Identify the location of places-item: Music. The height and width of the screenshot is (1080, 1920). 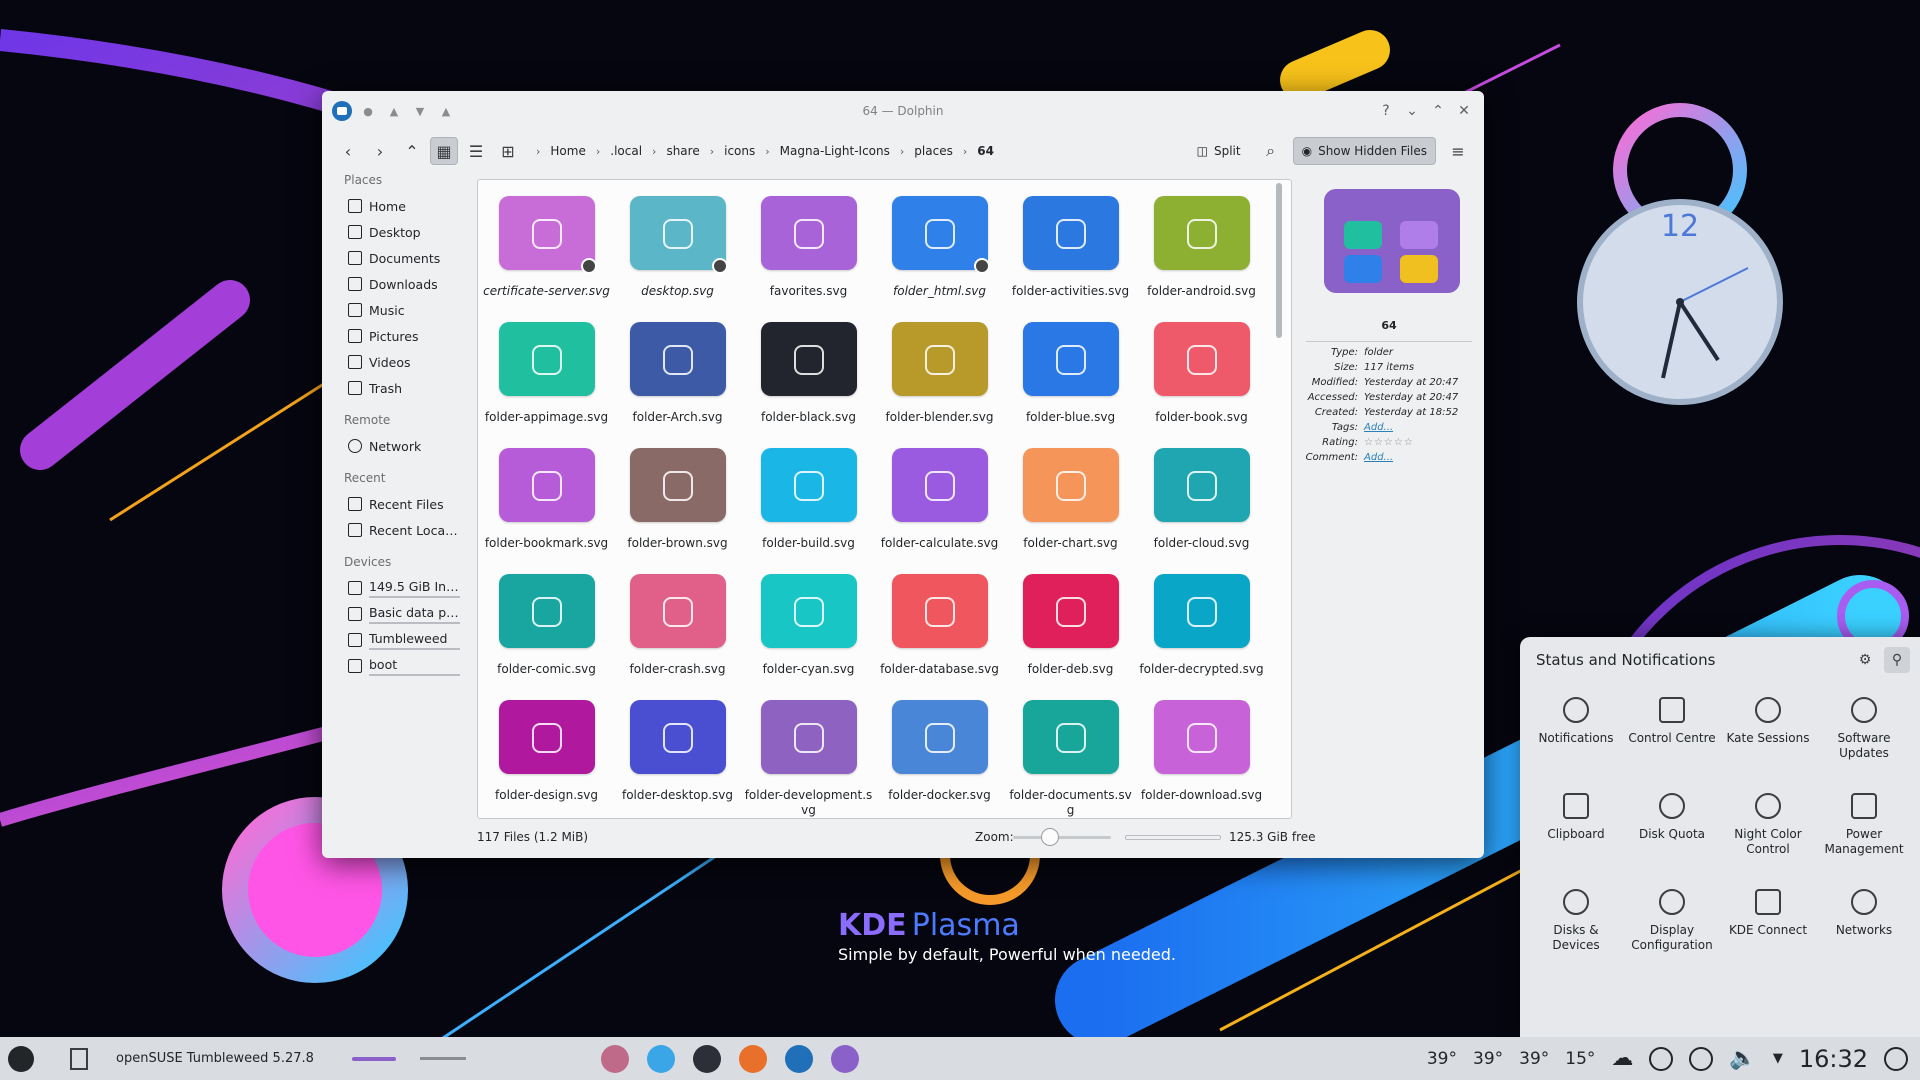
(396, 310).